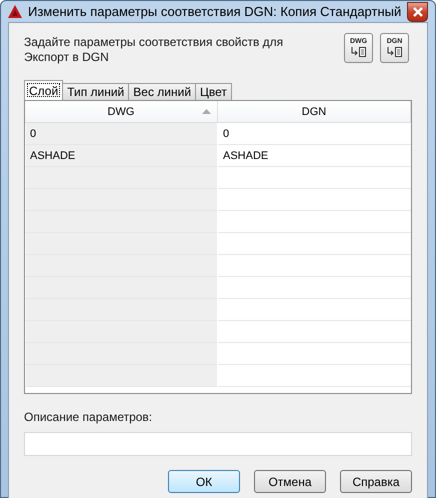 The height and width of the screenshot is (498, 436). What do you see at coordinates (121, 111) in the screenshot?
I see `column-header: DWG` at bounding box center [121, 111].